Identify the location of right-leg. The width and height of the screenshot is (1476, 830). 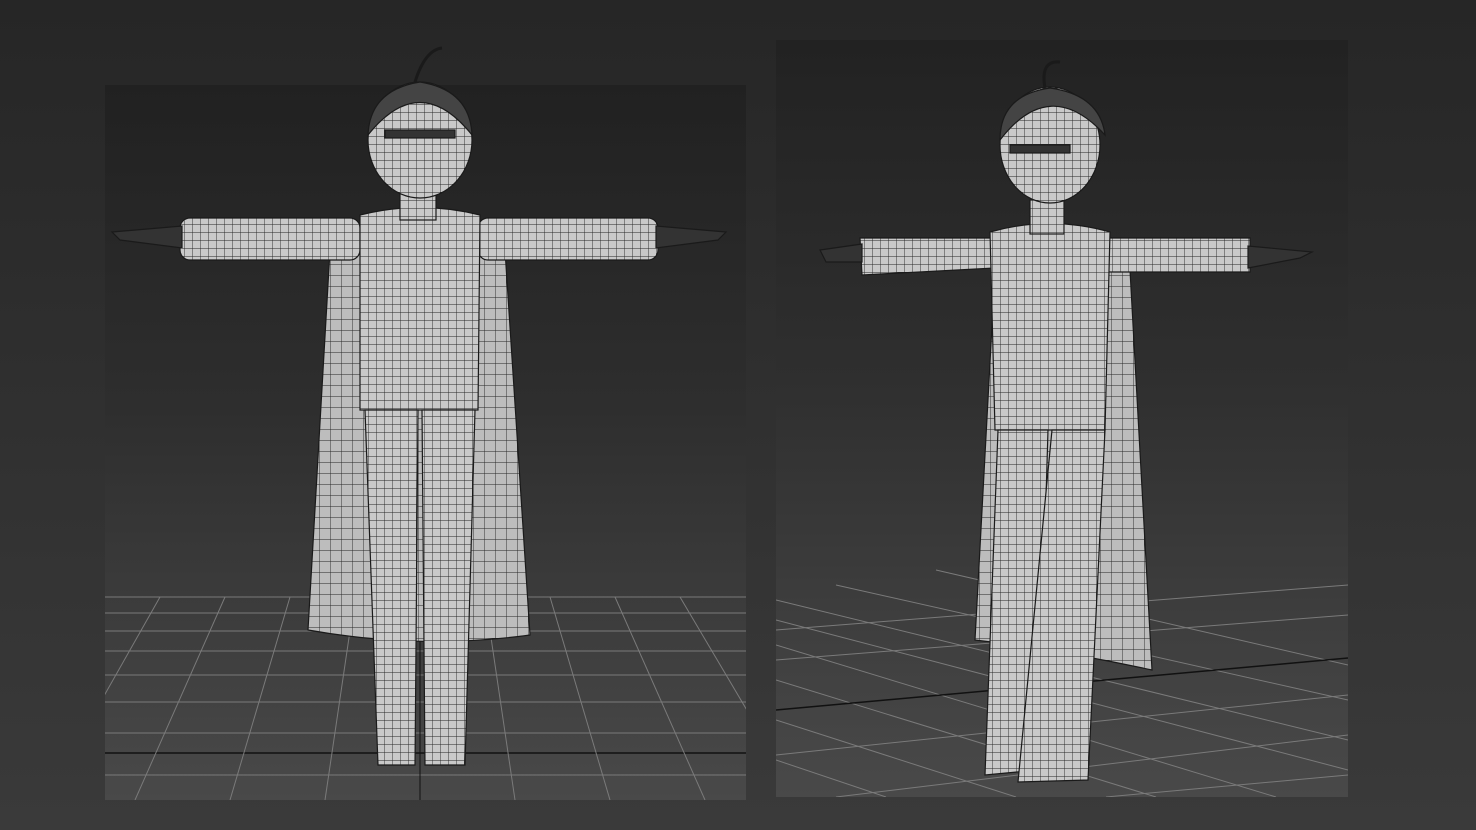
(448, 587).